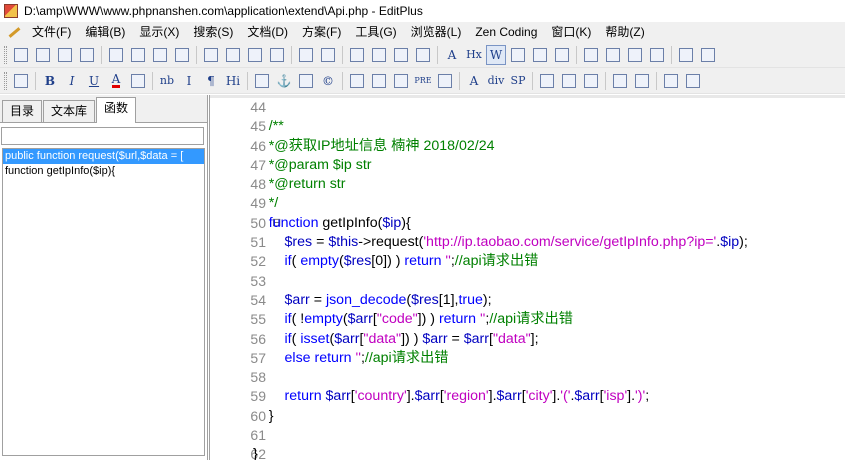  Describe the element at coordinates (357, 55) in the screenshot. I see `find-button` at that location.